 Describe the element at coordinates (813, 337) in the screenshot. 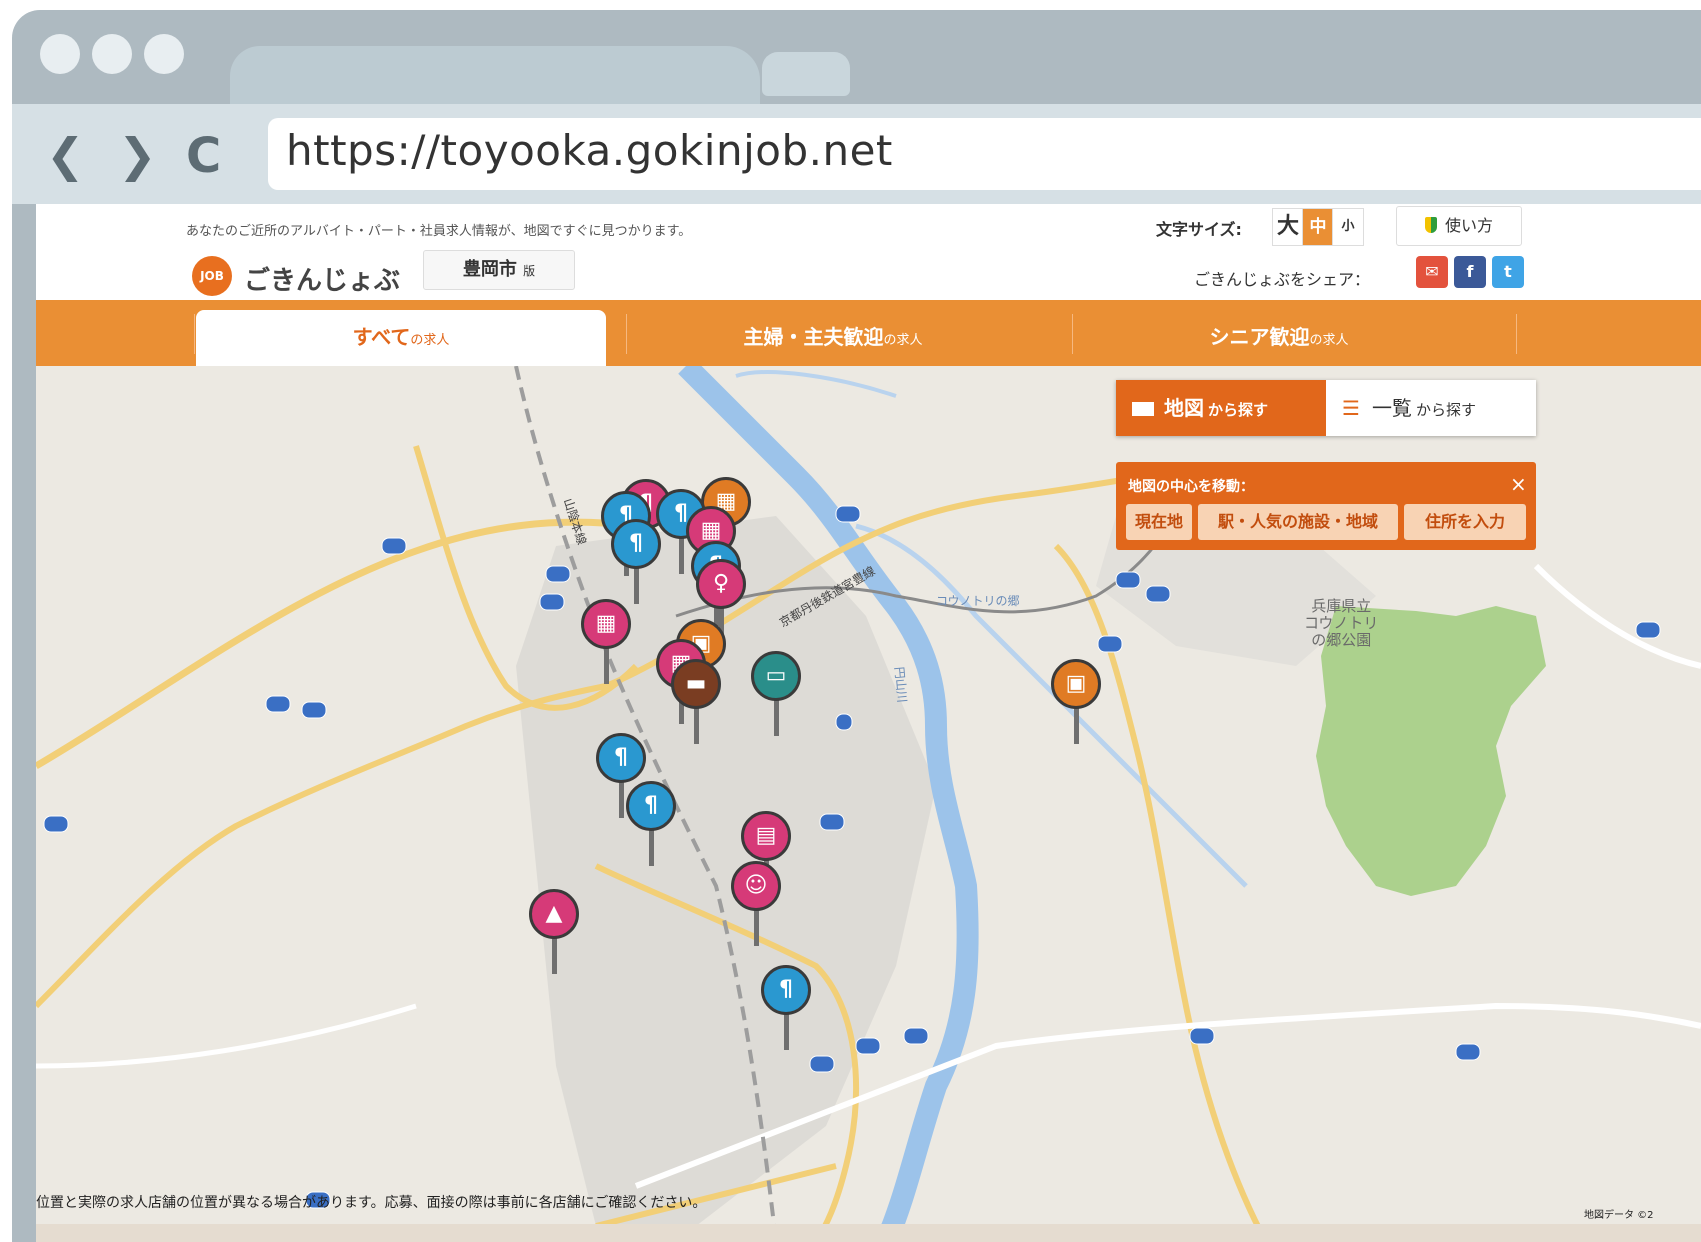

I see `tab-housewife-label: 主婦・主夫歓迎` at that location.